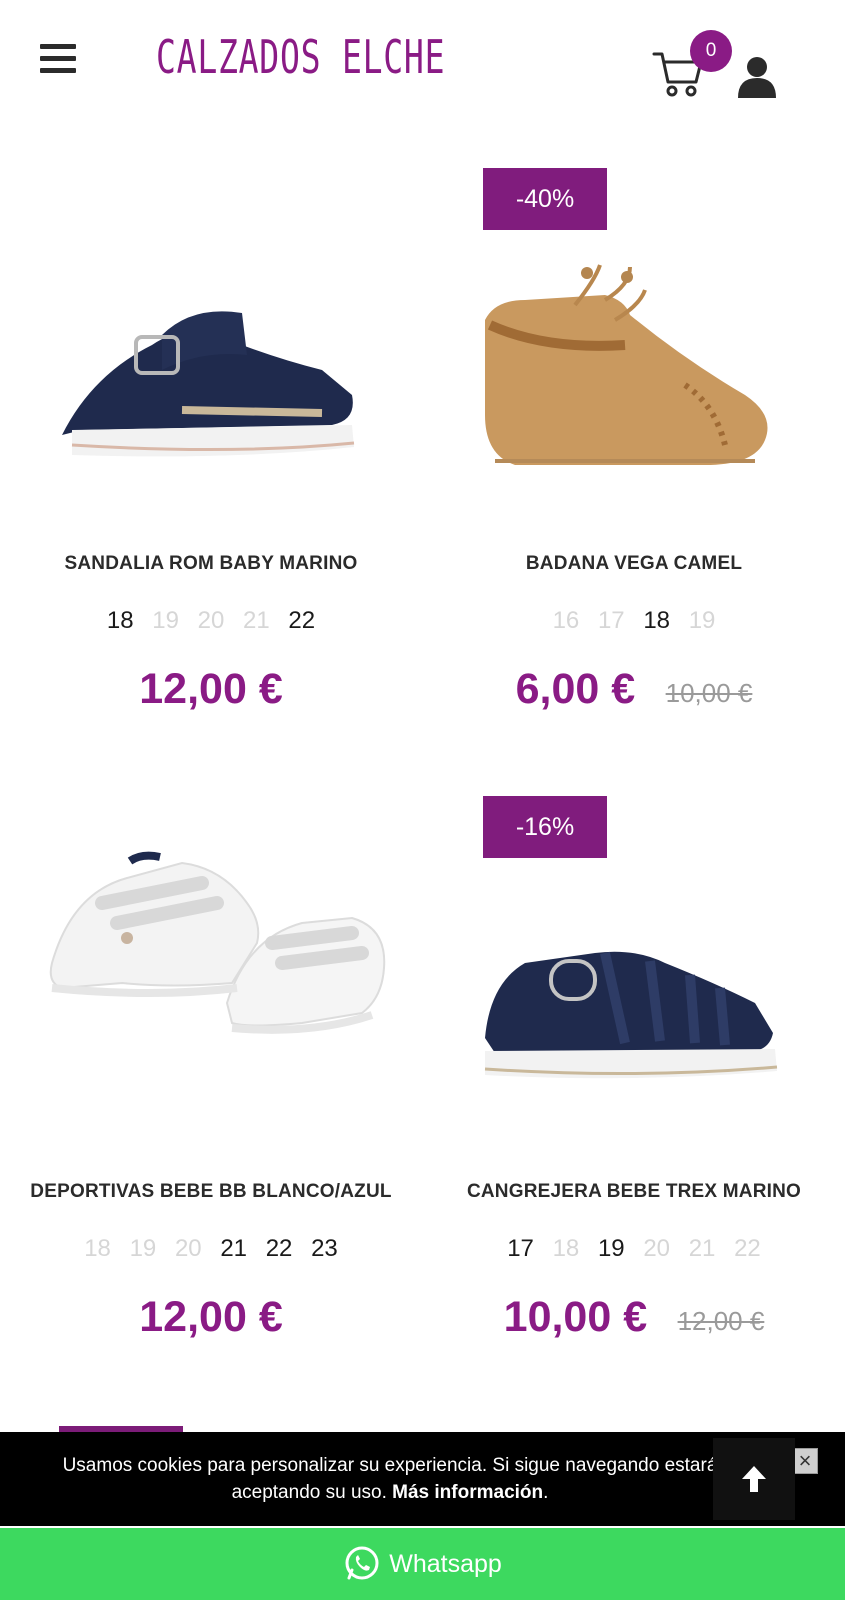 This screenshot has height=1600, width=845. Describe the element at coordinates (211, 1249) in the screenshot. I see `size-list: 18 19 20 21 22 23` at that location.